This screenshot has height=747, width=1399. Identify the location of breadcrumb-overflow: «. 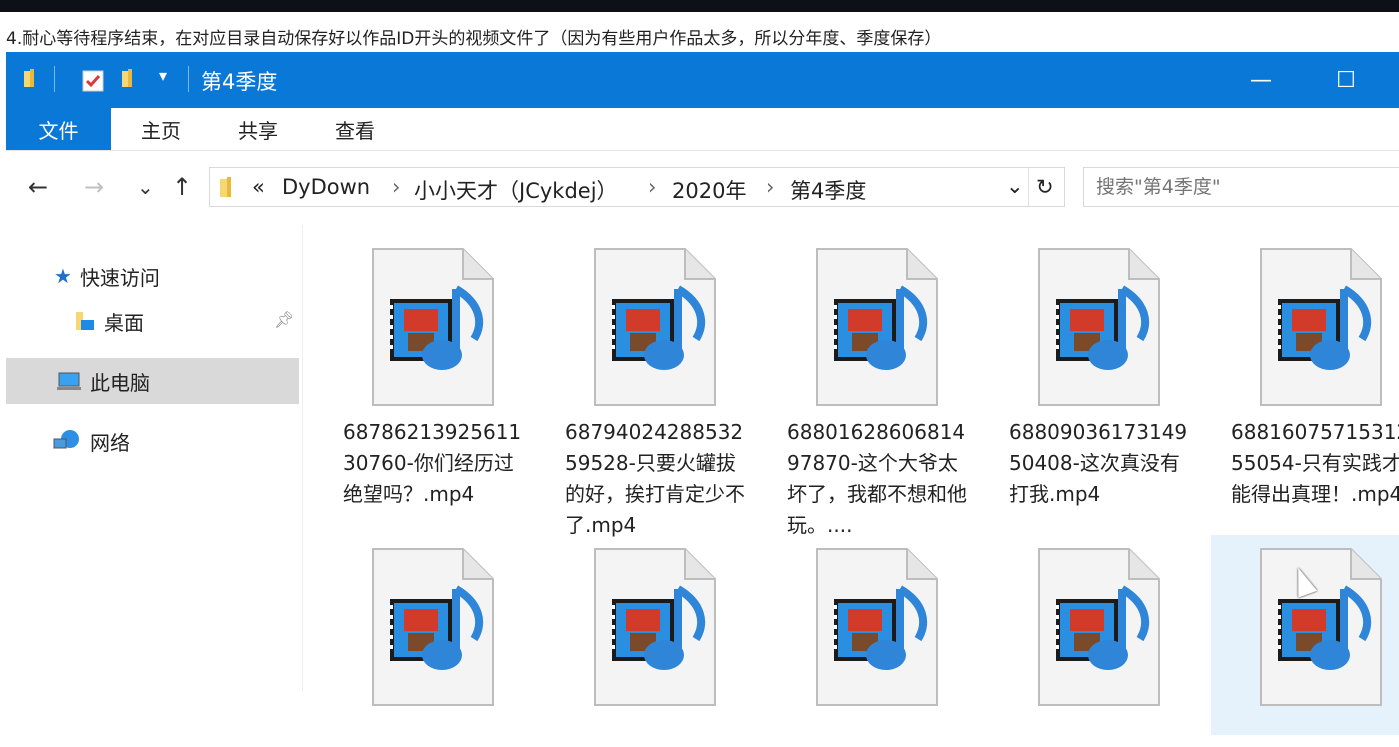
(258, 187).